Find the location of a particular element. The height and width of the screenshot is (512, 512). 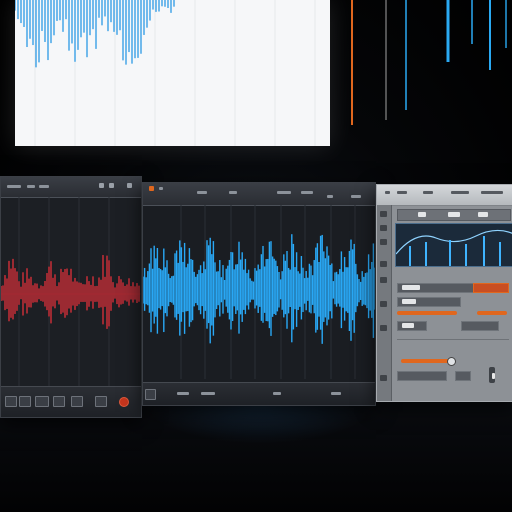

fader-icon is located at coordinates (383, 228).